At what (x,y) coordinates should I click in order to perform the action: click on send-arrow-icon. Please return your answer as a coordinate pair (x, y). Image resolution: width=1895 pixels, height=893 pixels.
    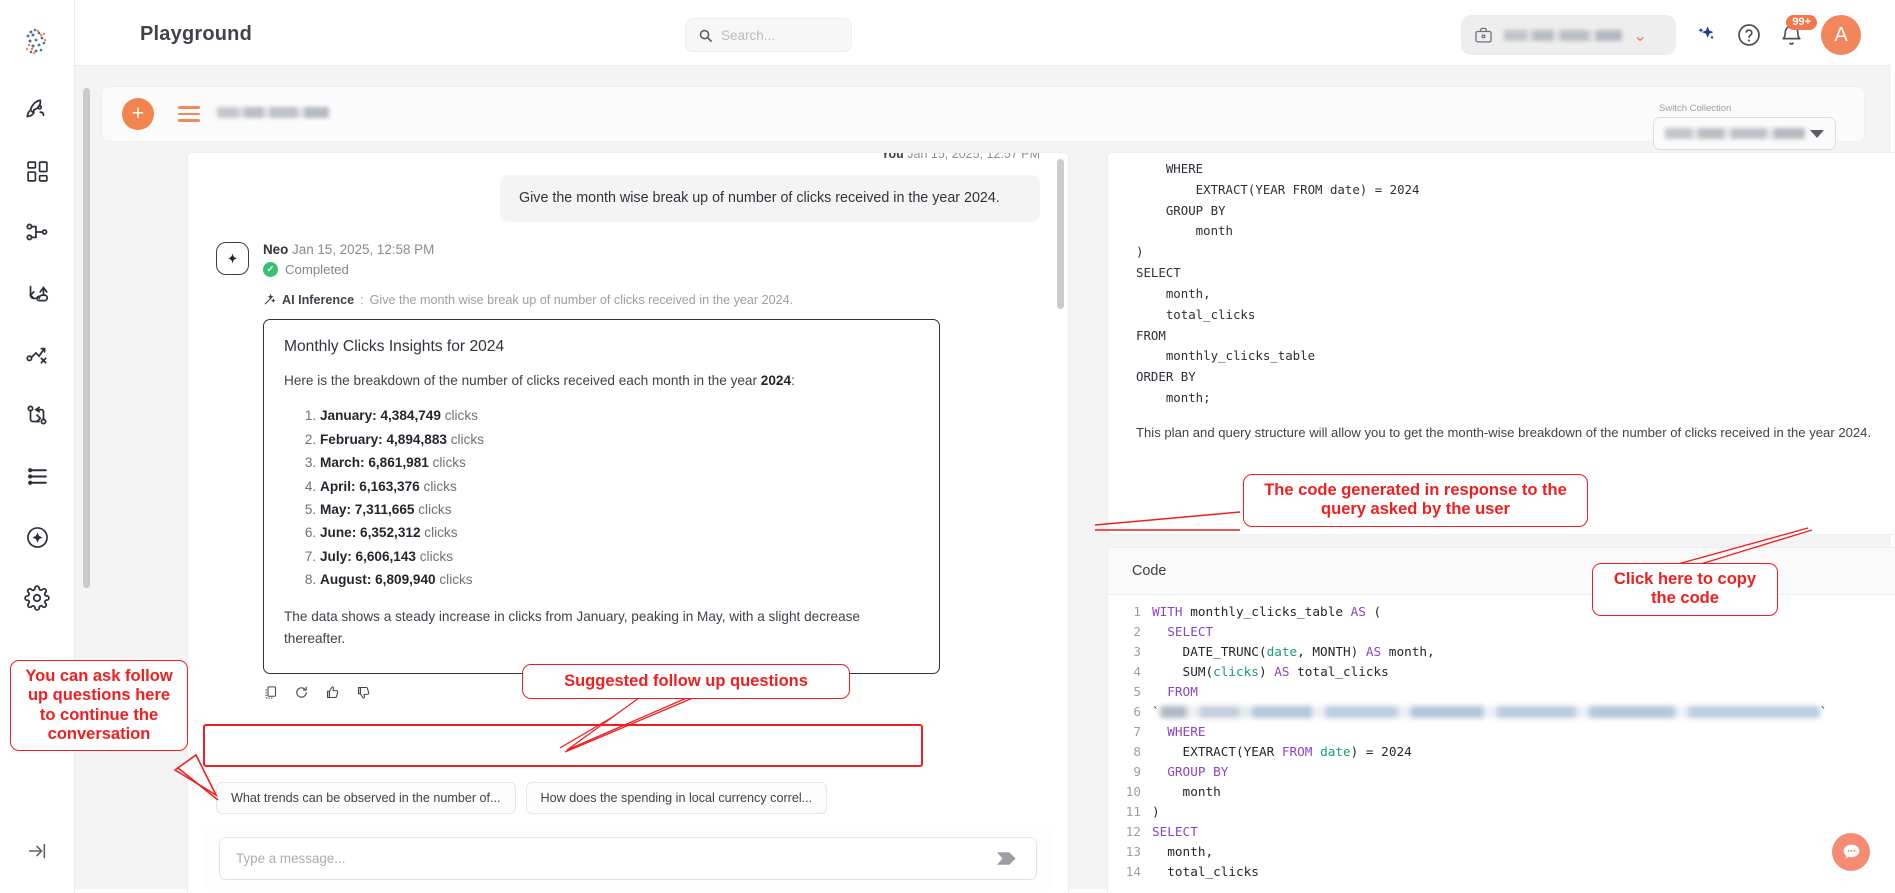
    Looking at the image, I should click on (1006, 858).